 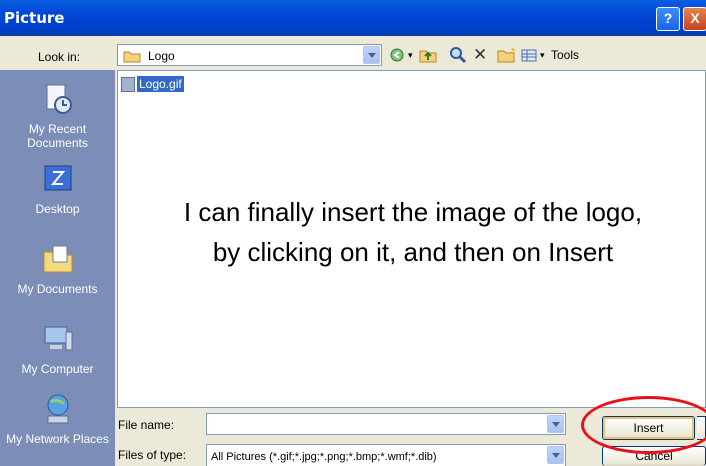 What do you see at coordinates (59, 57) in the screenshot?
I see `look-in-label: Look in:` at bounding box center [59, 57].